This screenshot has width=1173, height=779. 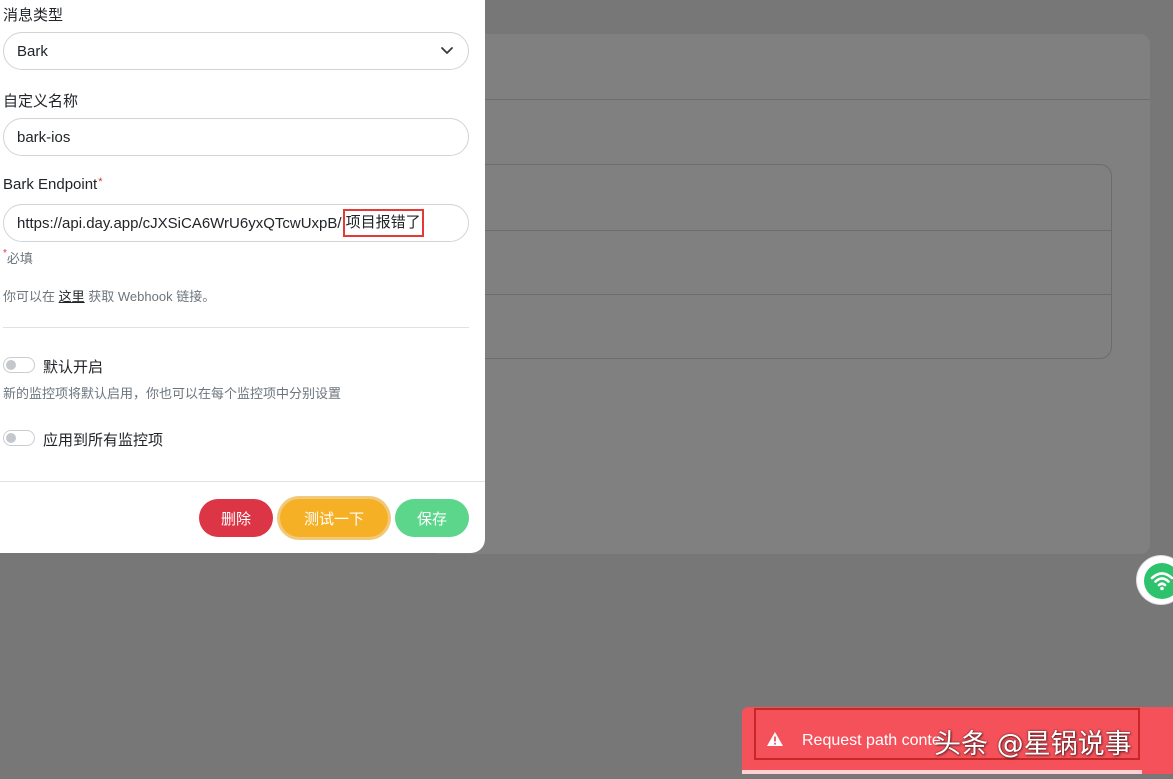 I want to click on bark-endpoint-label-text: Bark Endpoint, so click(x=50, y=184).